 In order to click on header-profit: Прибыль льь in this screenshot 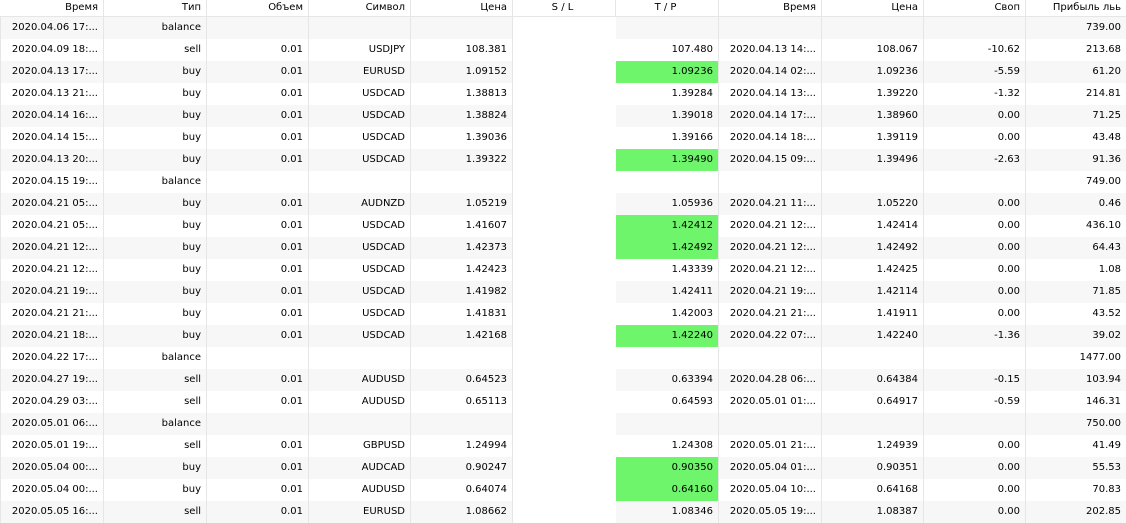, I will do `click(1076, 8)`.